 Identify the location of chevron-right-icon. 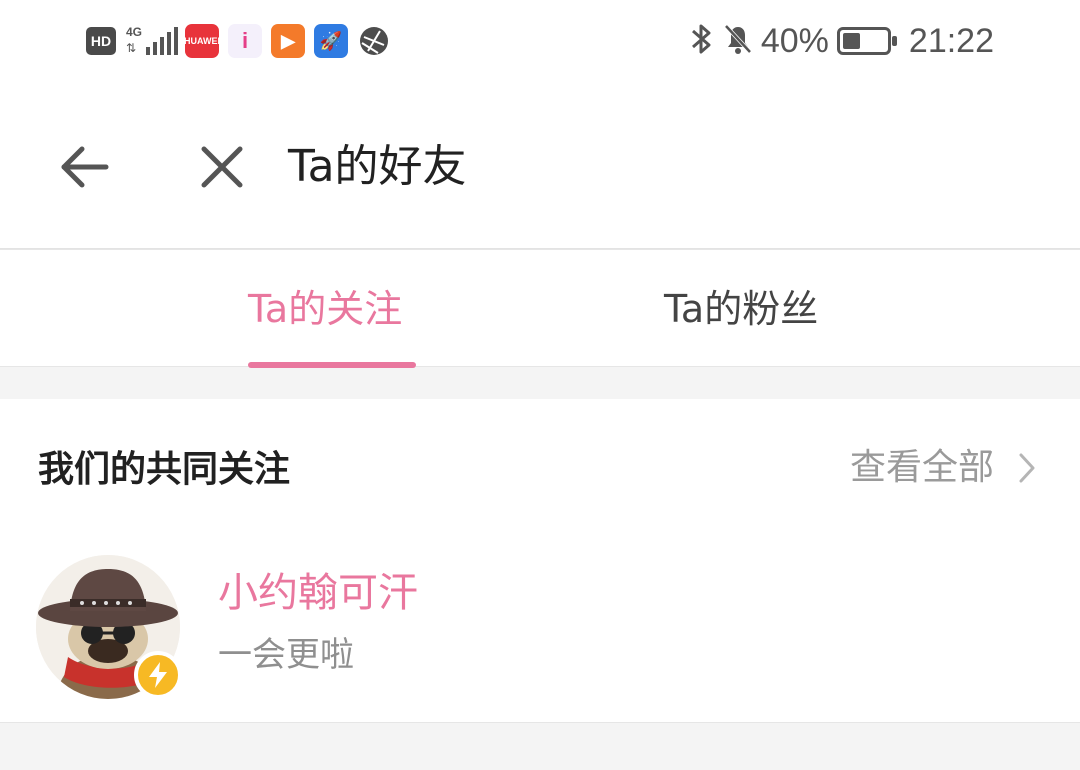
(1027, 468).